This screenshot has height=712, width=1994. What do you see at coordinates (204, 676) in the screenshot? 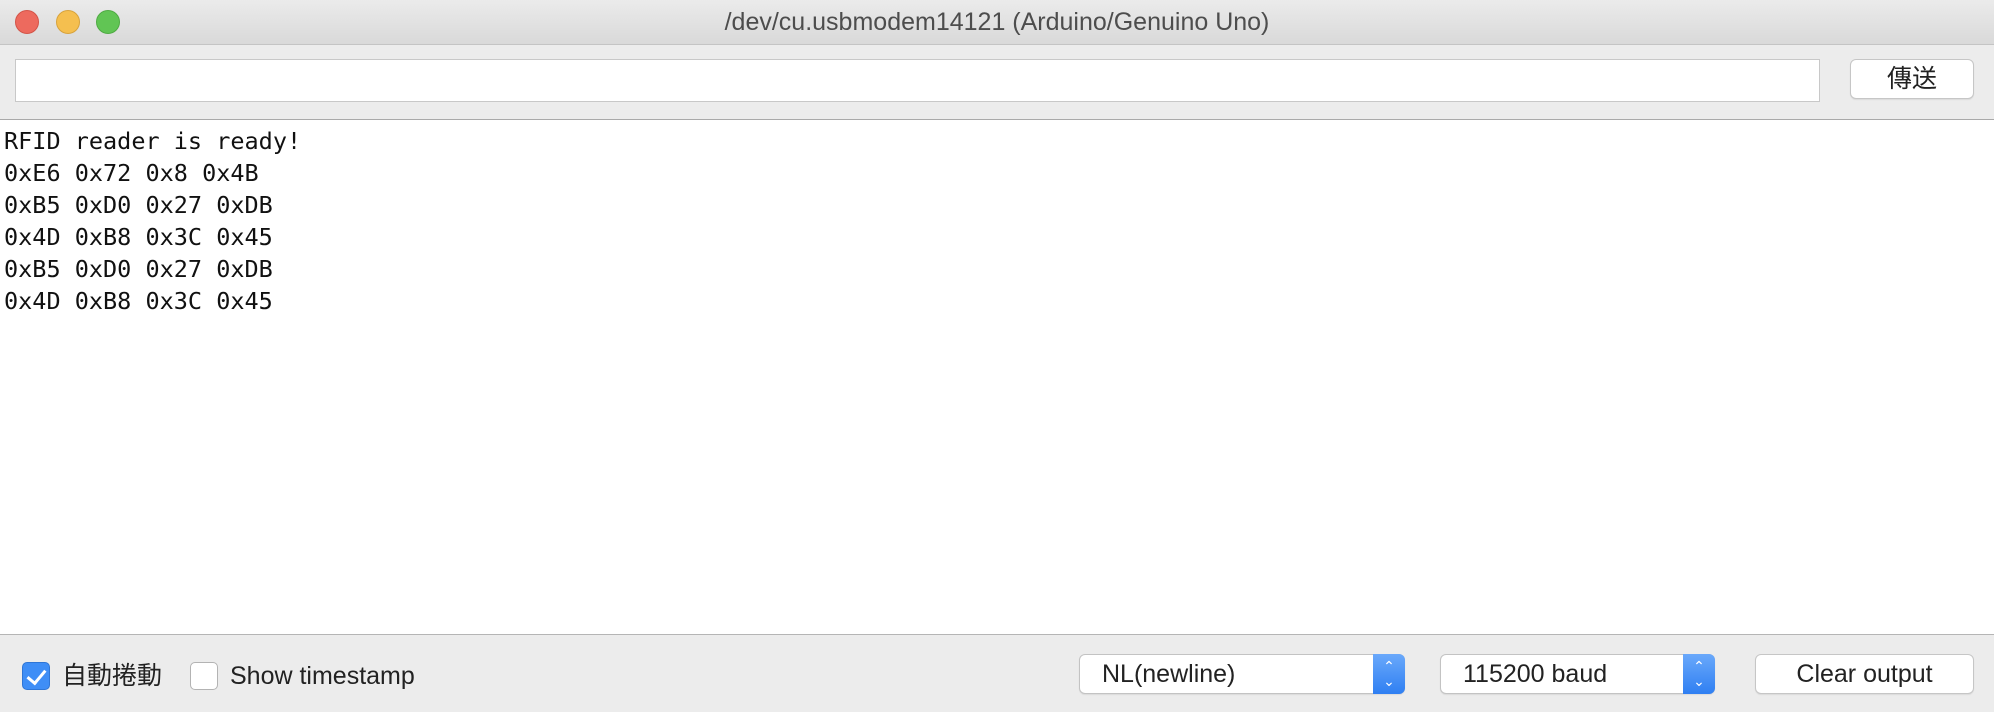
I see `show-timestamp-checkbox` at bounding box center [204, 676].